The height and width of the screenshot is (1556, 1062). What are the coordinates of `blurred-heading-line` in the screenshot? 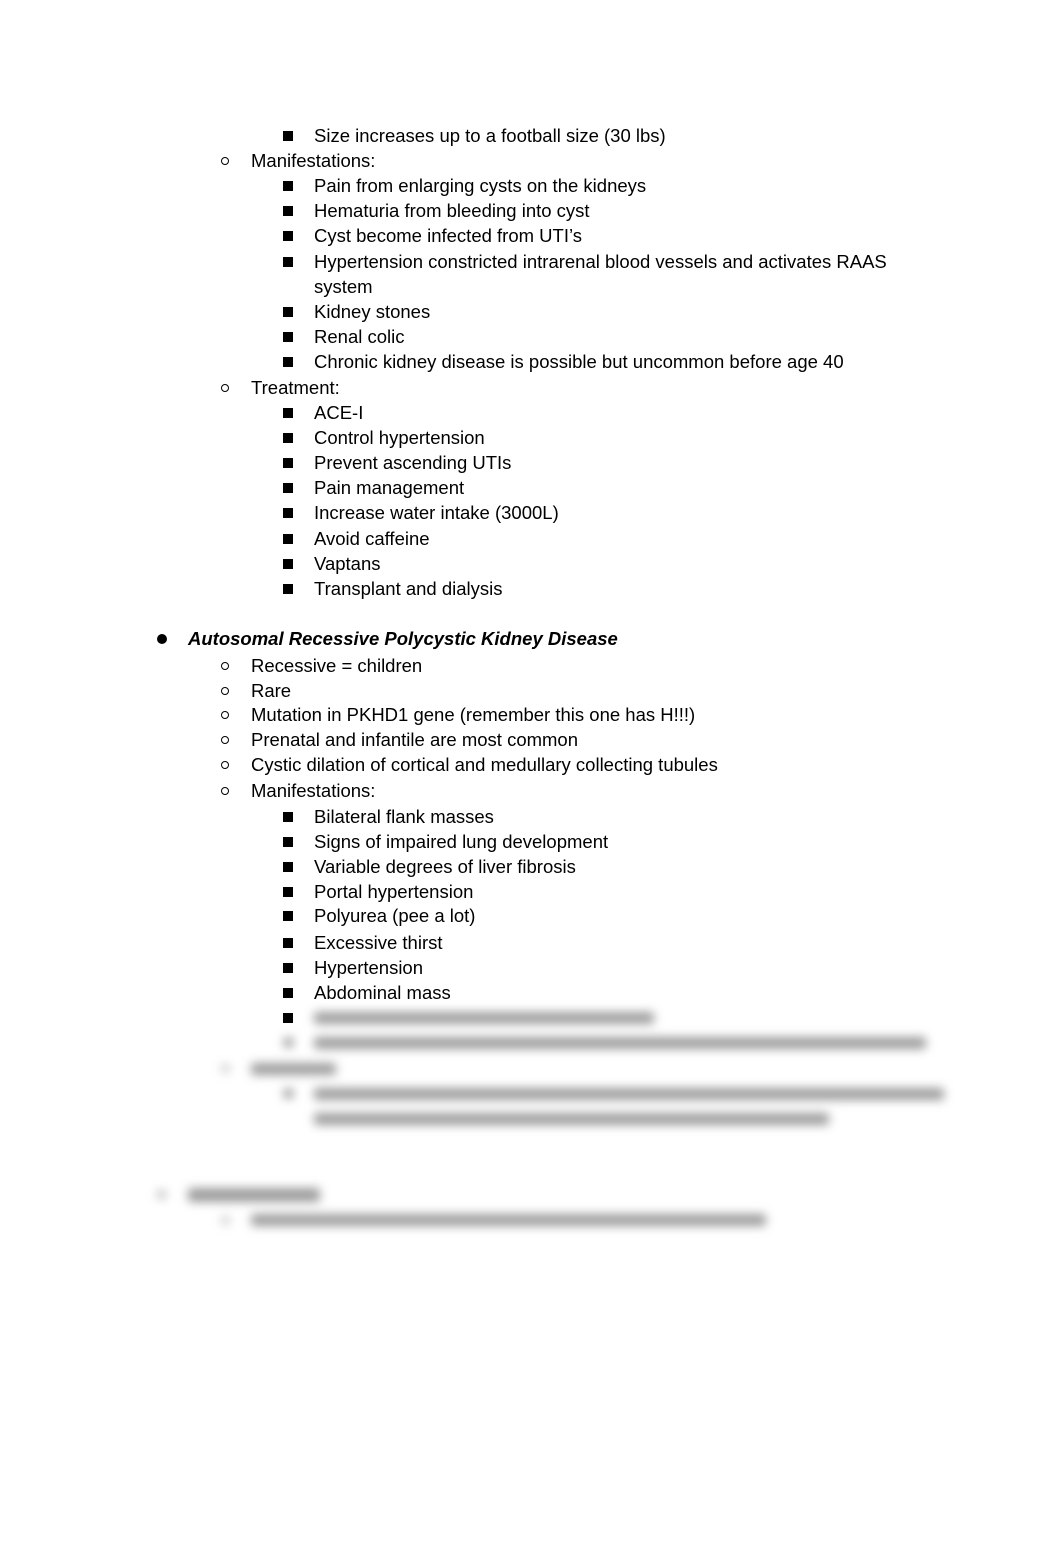 It's located at (254, 1195).